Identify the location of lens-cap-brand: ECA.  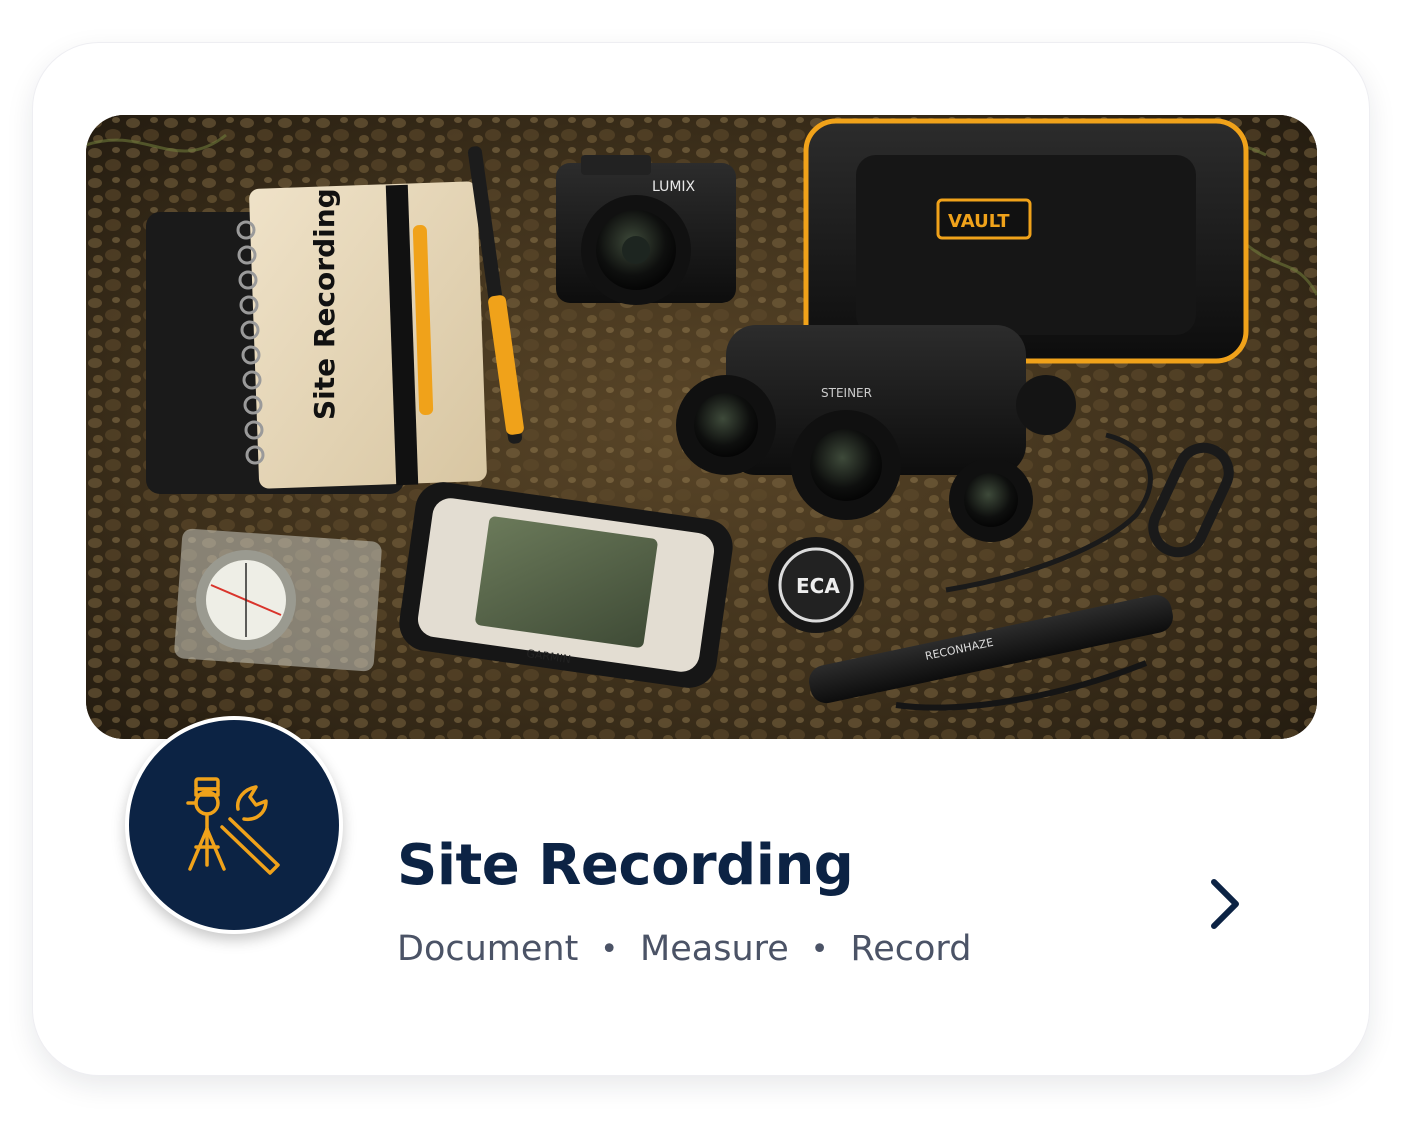
(818, 586).